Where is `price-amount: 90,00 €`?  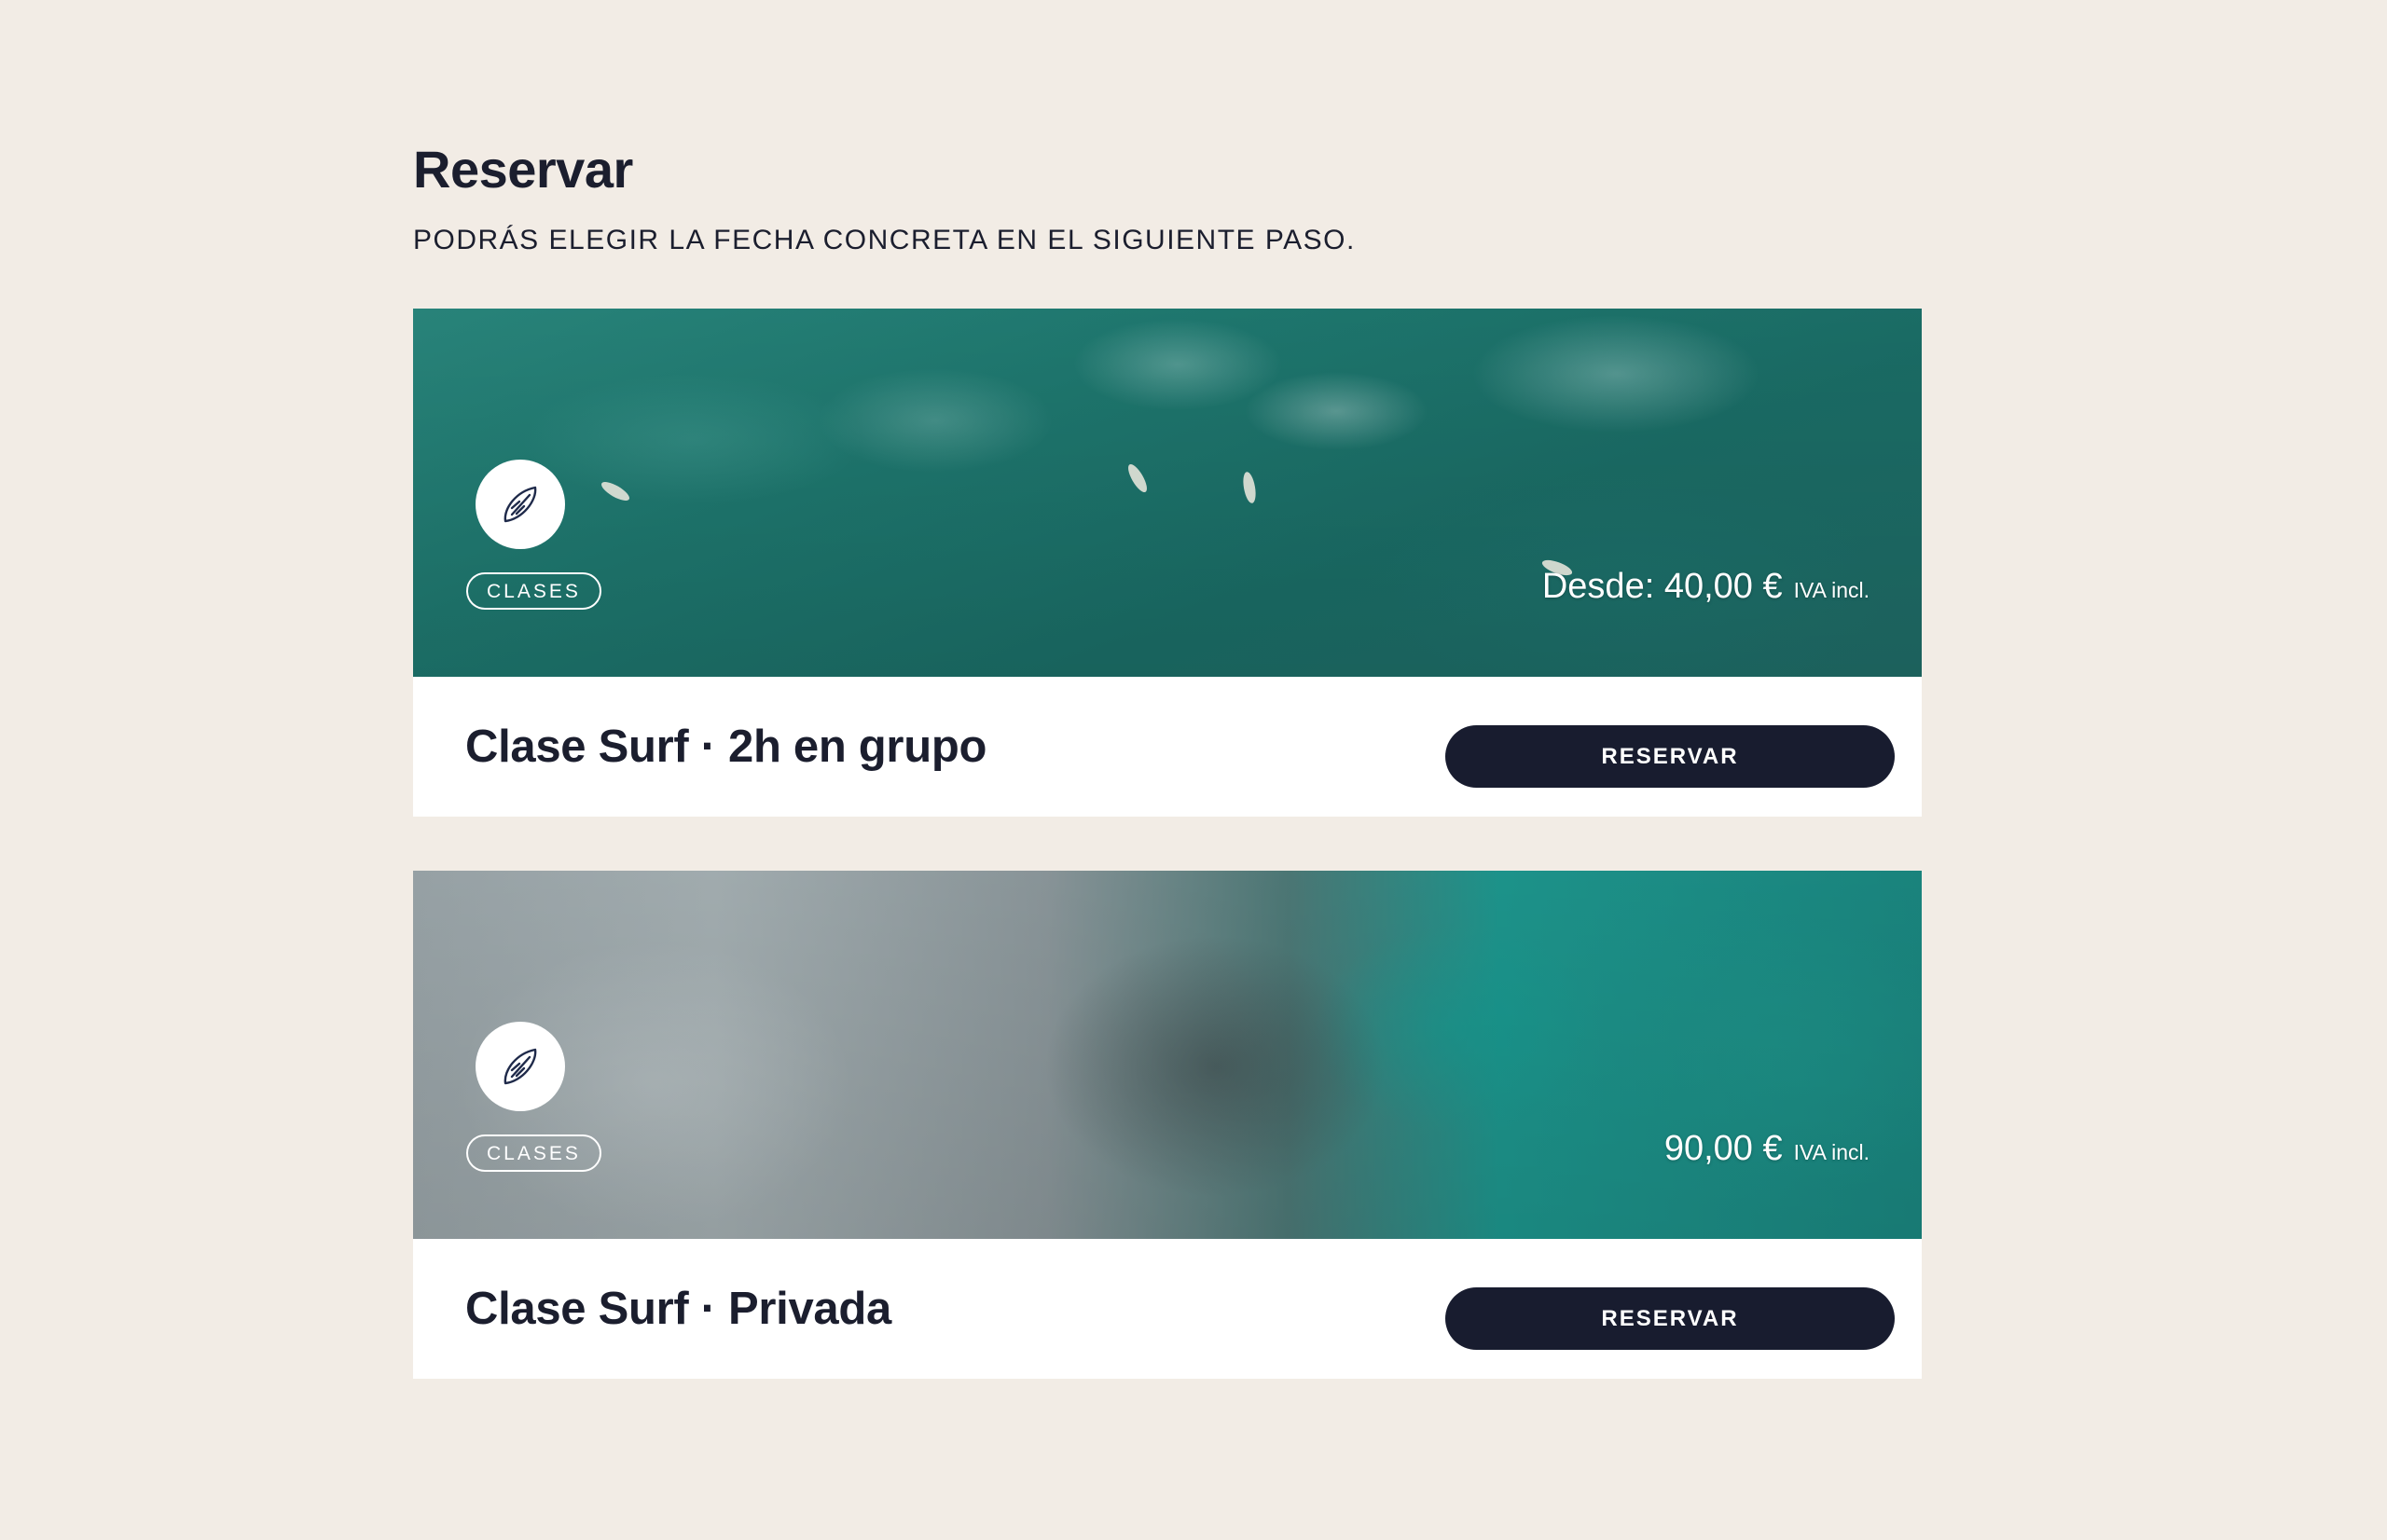
price-amount: 90,00 € is located at coordinates (1723, 1148).